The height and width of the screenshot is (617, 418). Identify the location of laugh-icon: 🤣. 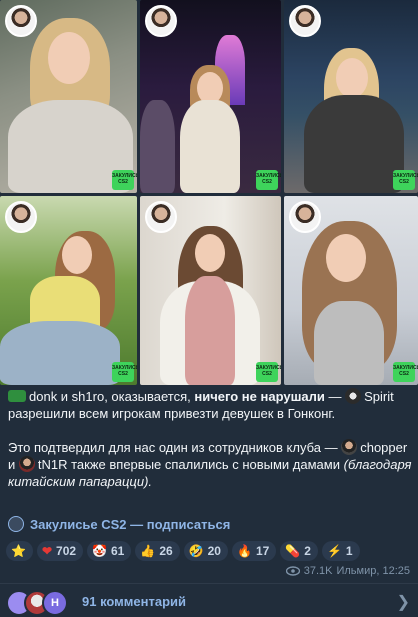
(196, 551).